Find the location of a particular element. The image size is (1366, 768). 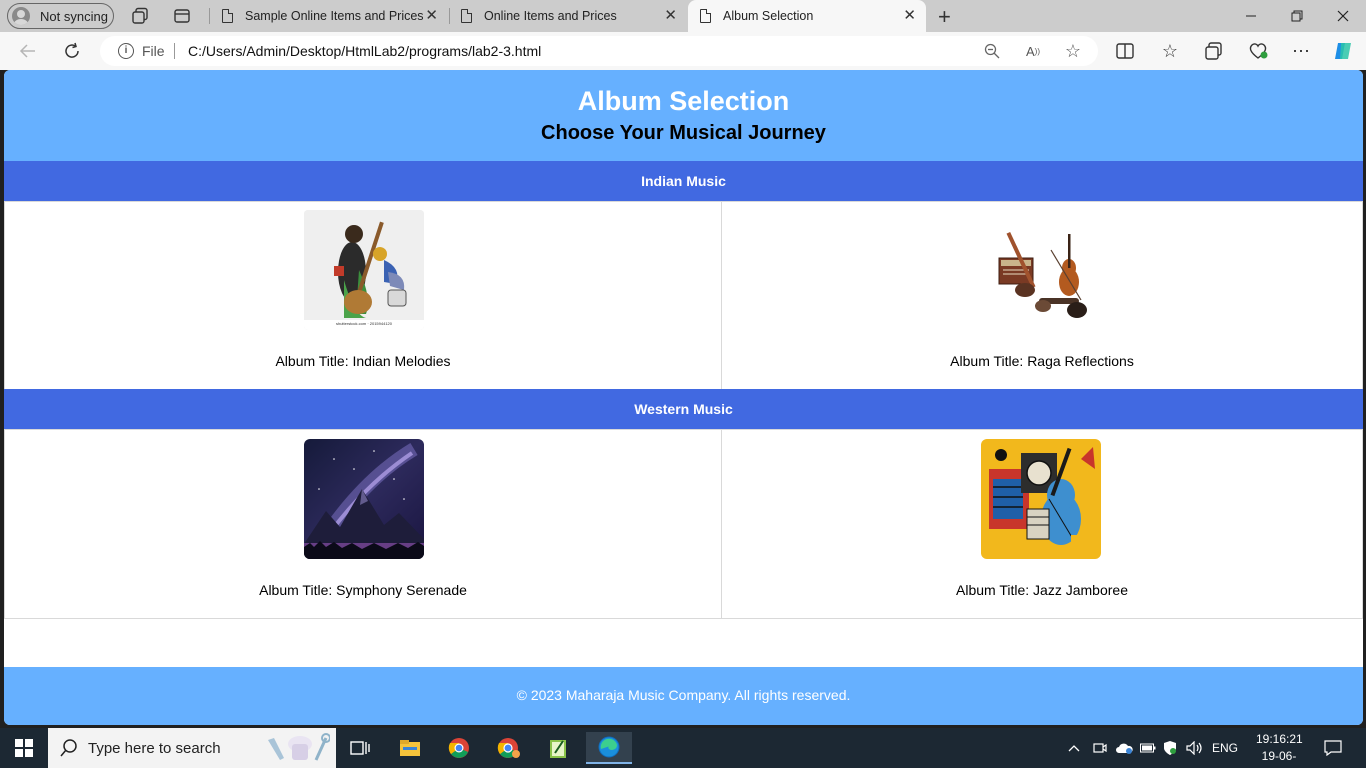

refresh-icon is located at coordinates (72, 51).